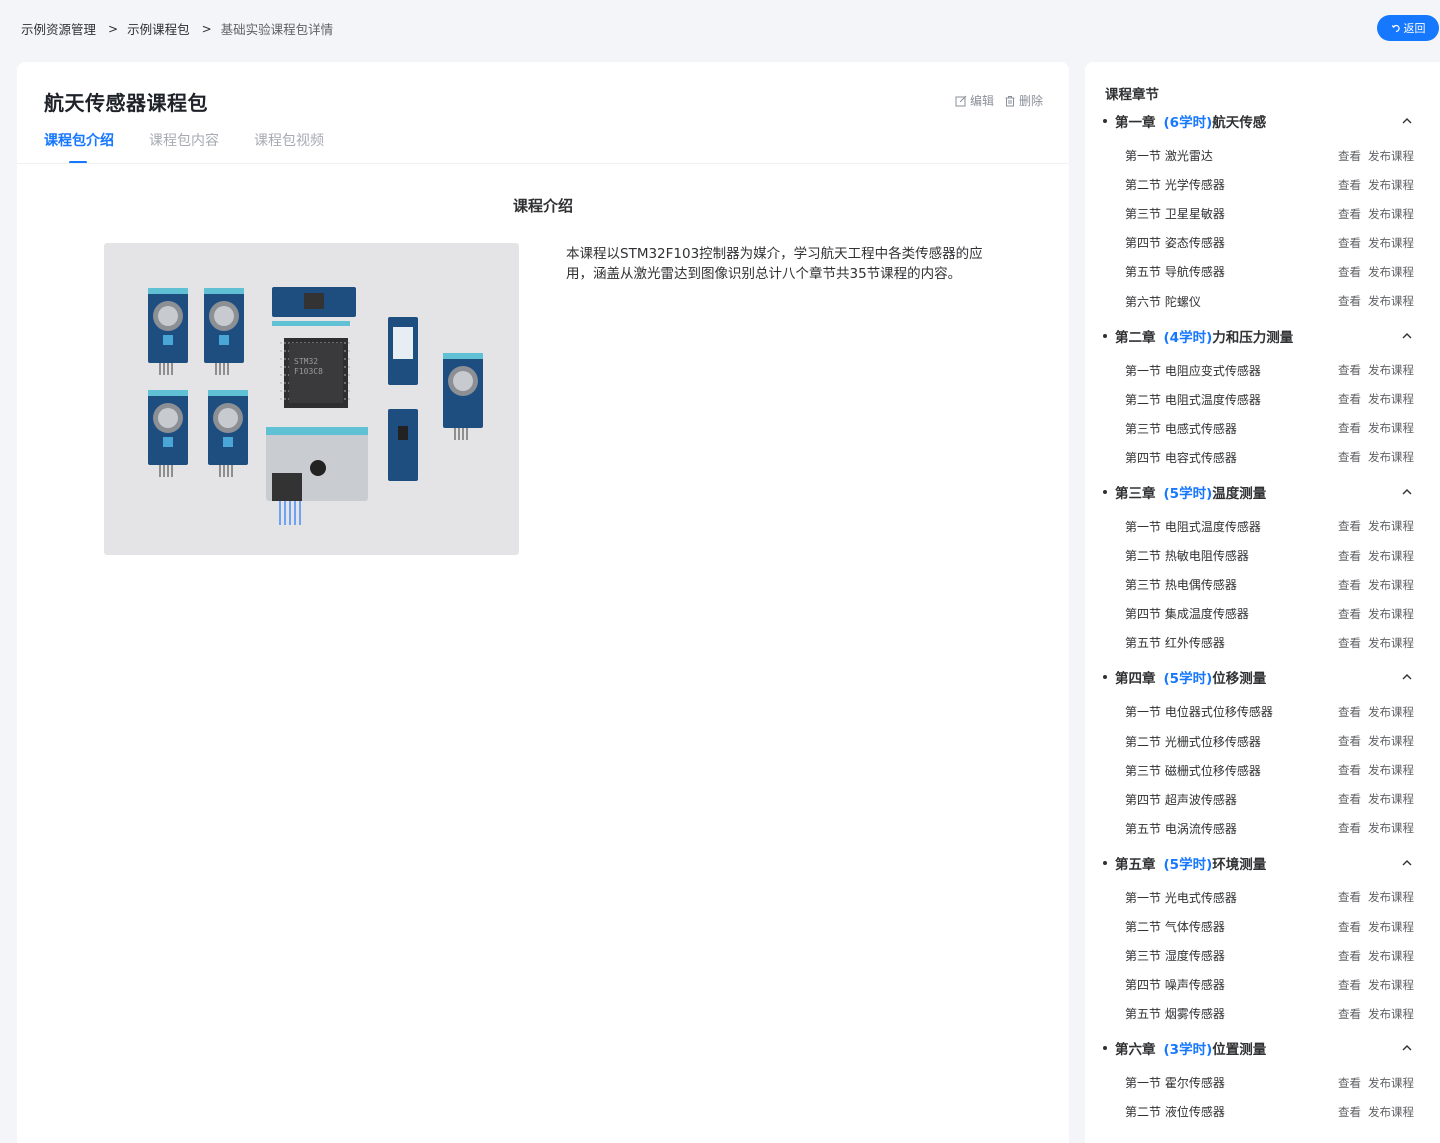 The height and width of the screenshot is (1143, 1440). Describe the element at coordinates (158, 28) in the screenshot. I see `breadcrumb-item-course-package: 示例课程包` at that location.